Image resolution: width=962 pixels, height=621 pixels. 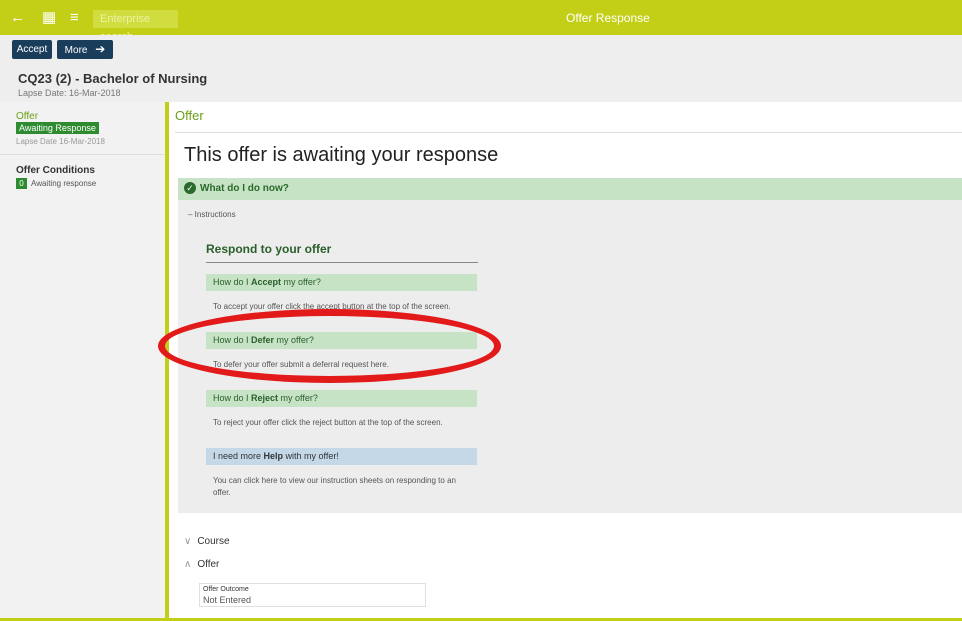 I want to click on conditions-status: Awaiting response, so click(x=64, y=183).